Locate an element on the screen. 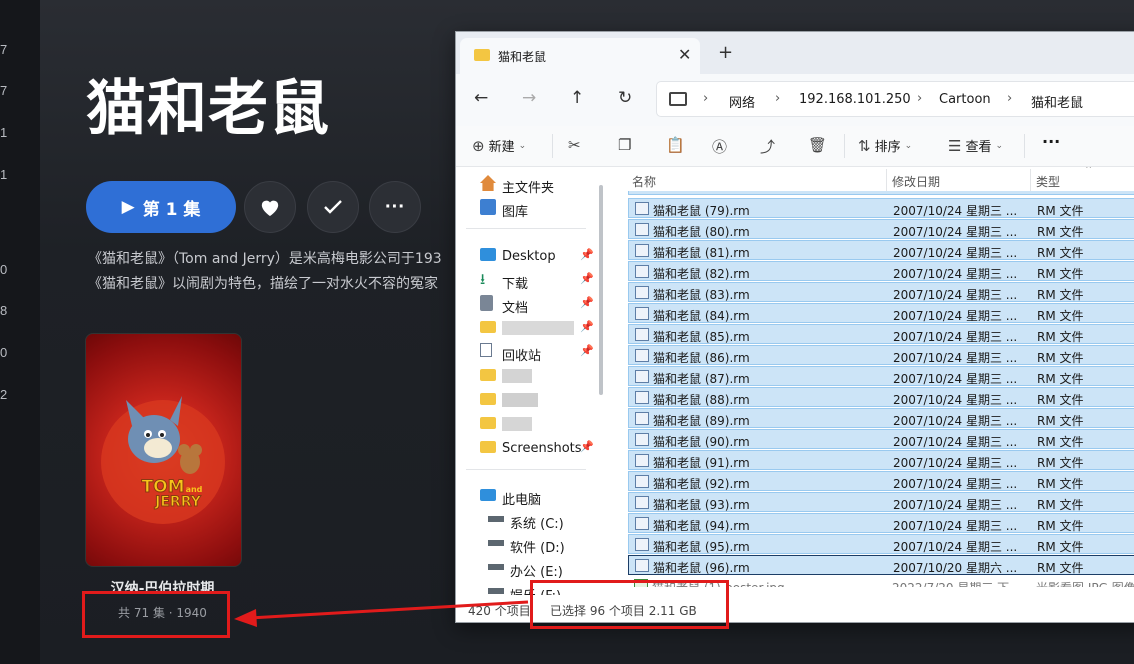 The image size is (1134, 664). annotation-arrow is located at coordinates (381, 613).